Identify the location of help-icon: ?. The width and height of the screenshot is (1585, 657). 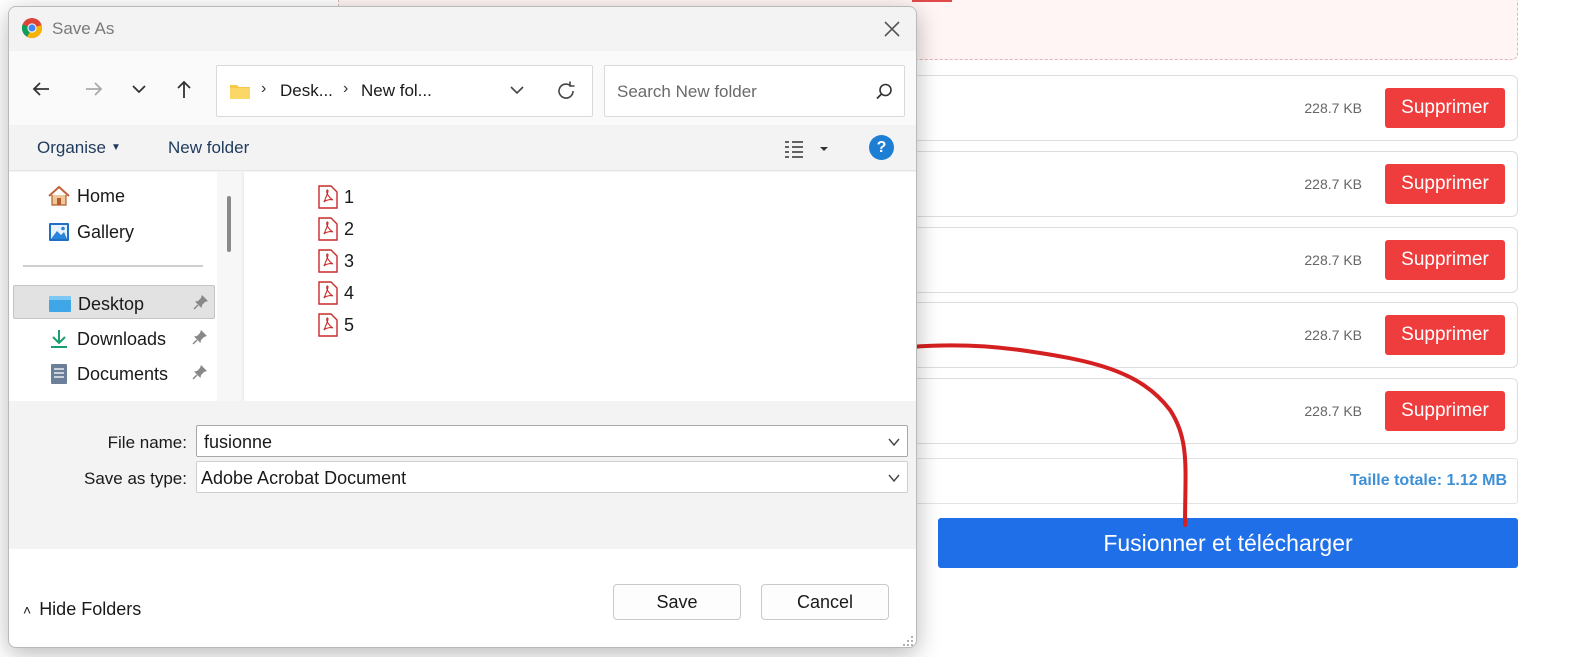
(881, 147).